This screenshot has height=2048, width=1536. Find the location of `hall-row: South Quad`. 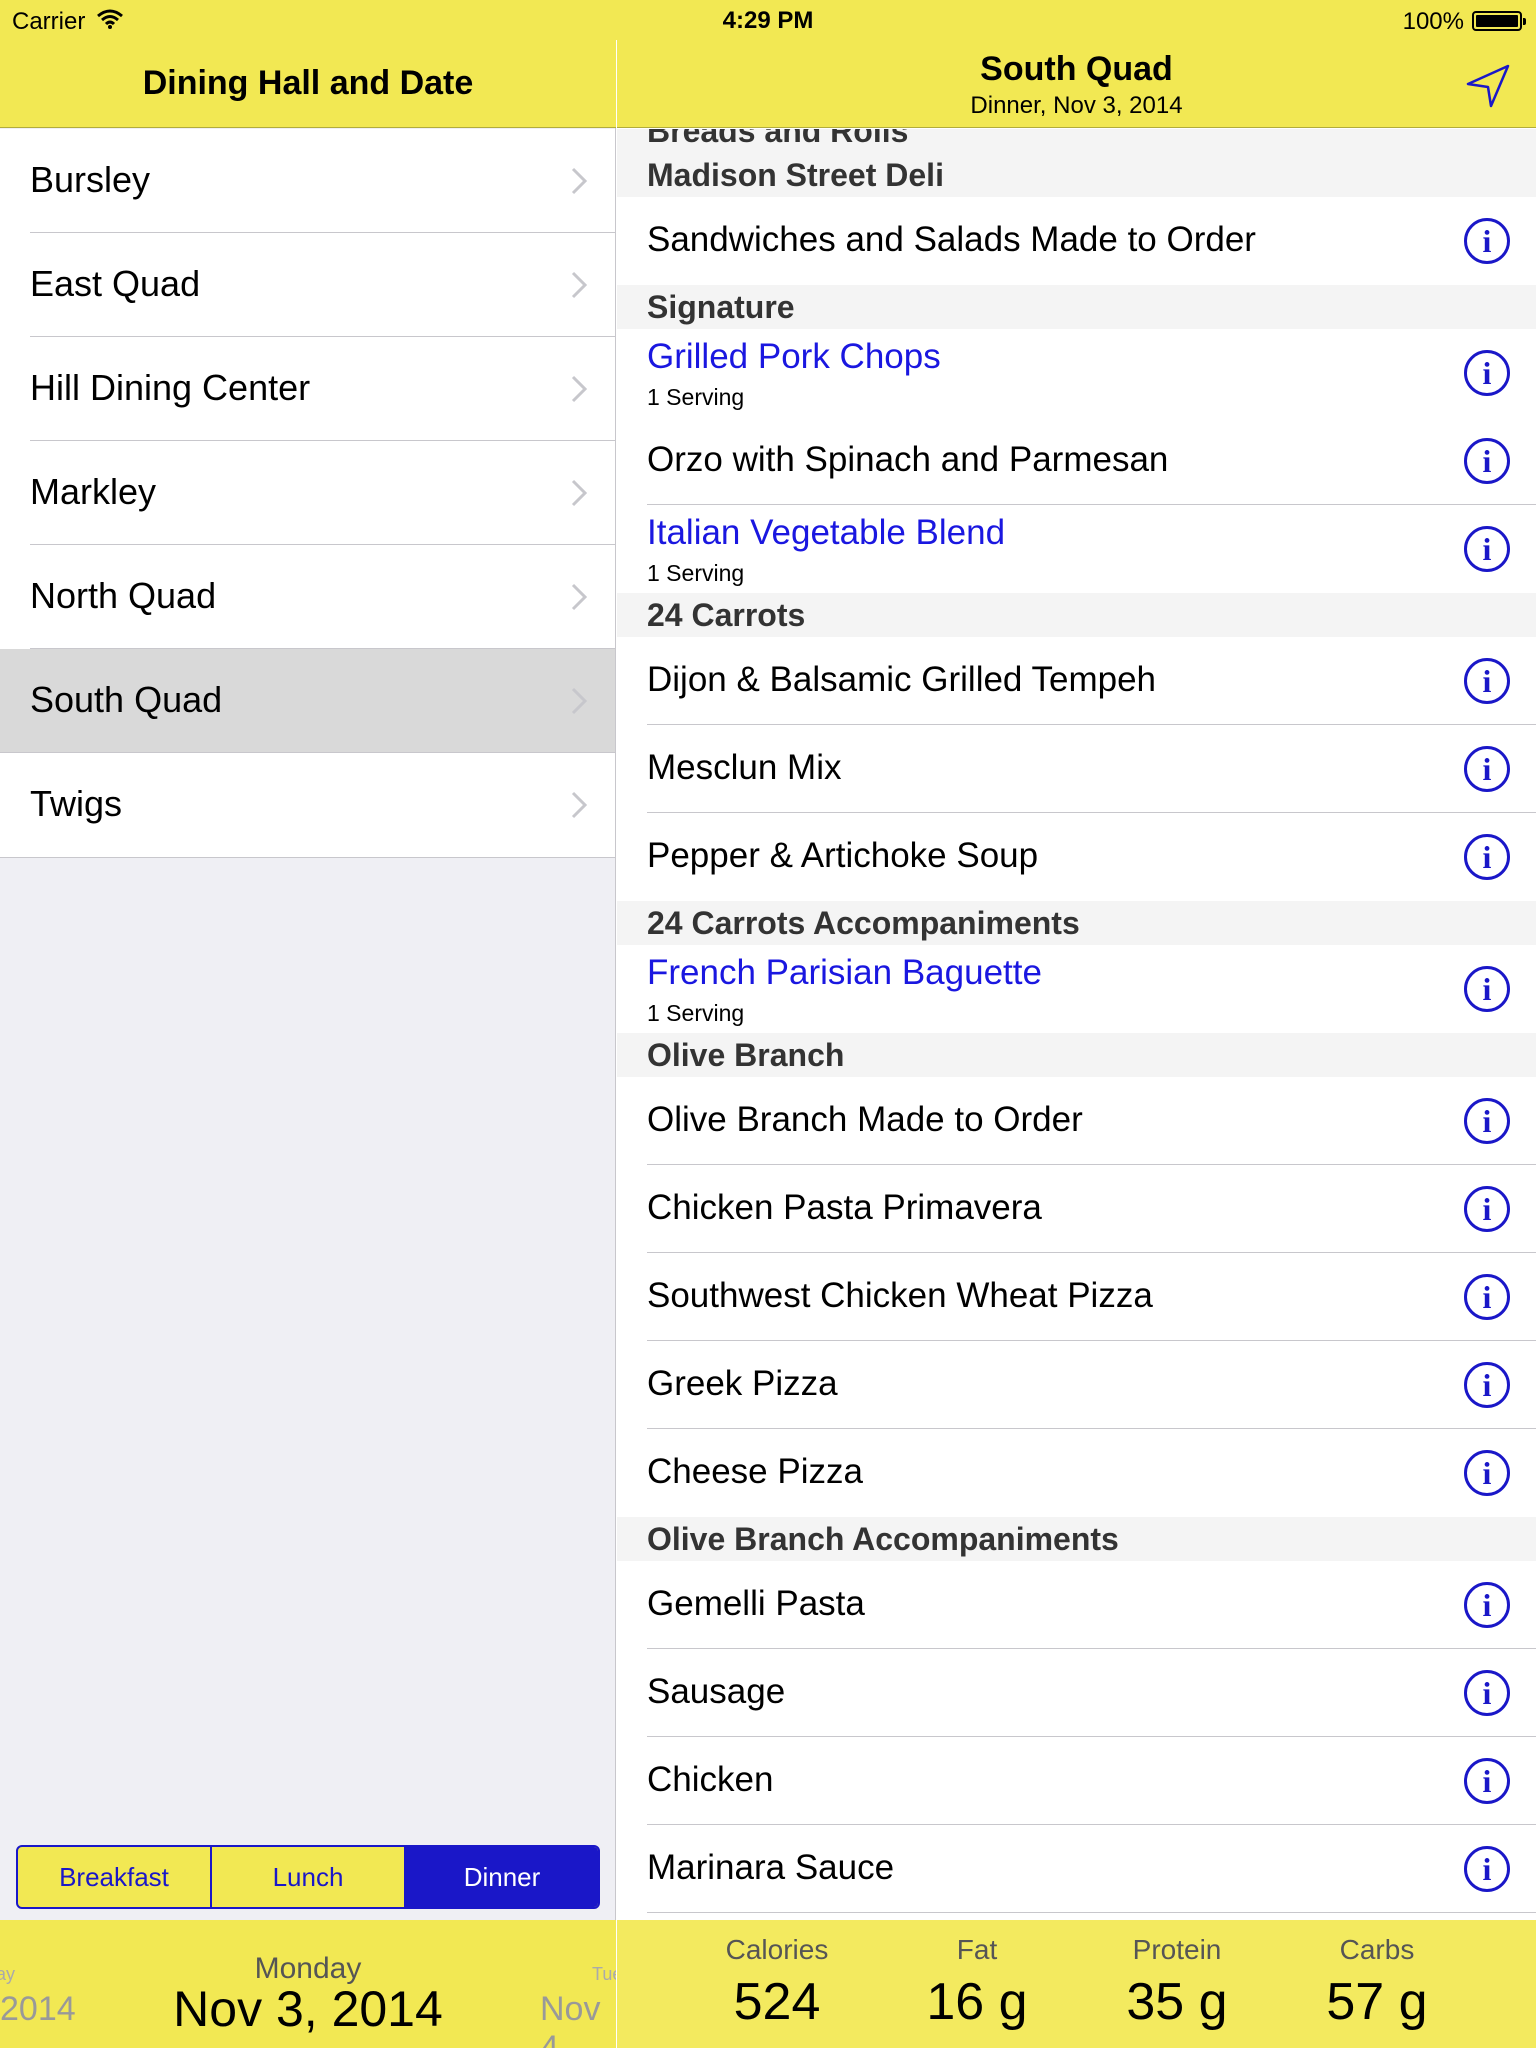

hall-row: South Quad is located at coordinates (307, 701).